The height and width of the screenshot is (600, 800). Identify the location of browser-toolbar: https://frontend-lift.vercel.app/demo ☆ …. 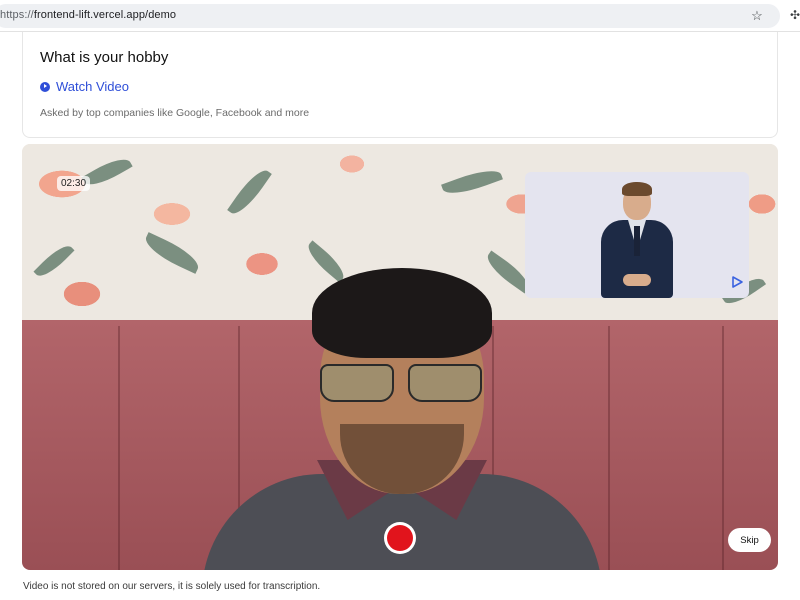
(400, 16).